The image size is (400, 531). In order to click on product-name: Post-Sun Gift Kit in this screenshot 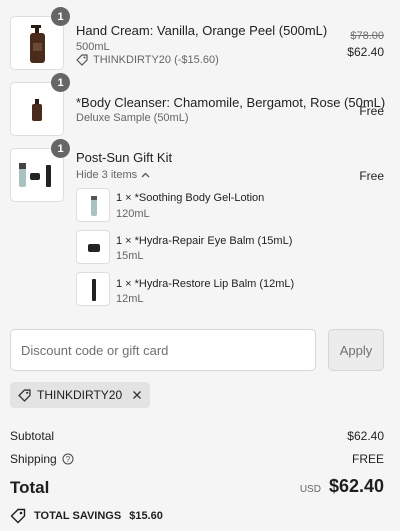, I will do `click(124, 157)`.